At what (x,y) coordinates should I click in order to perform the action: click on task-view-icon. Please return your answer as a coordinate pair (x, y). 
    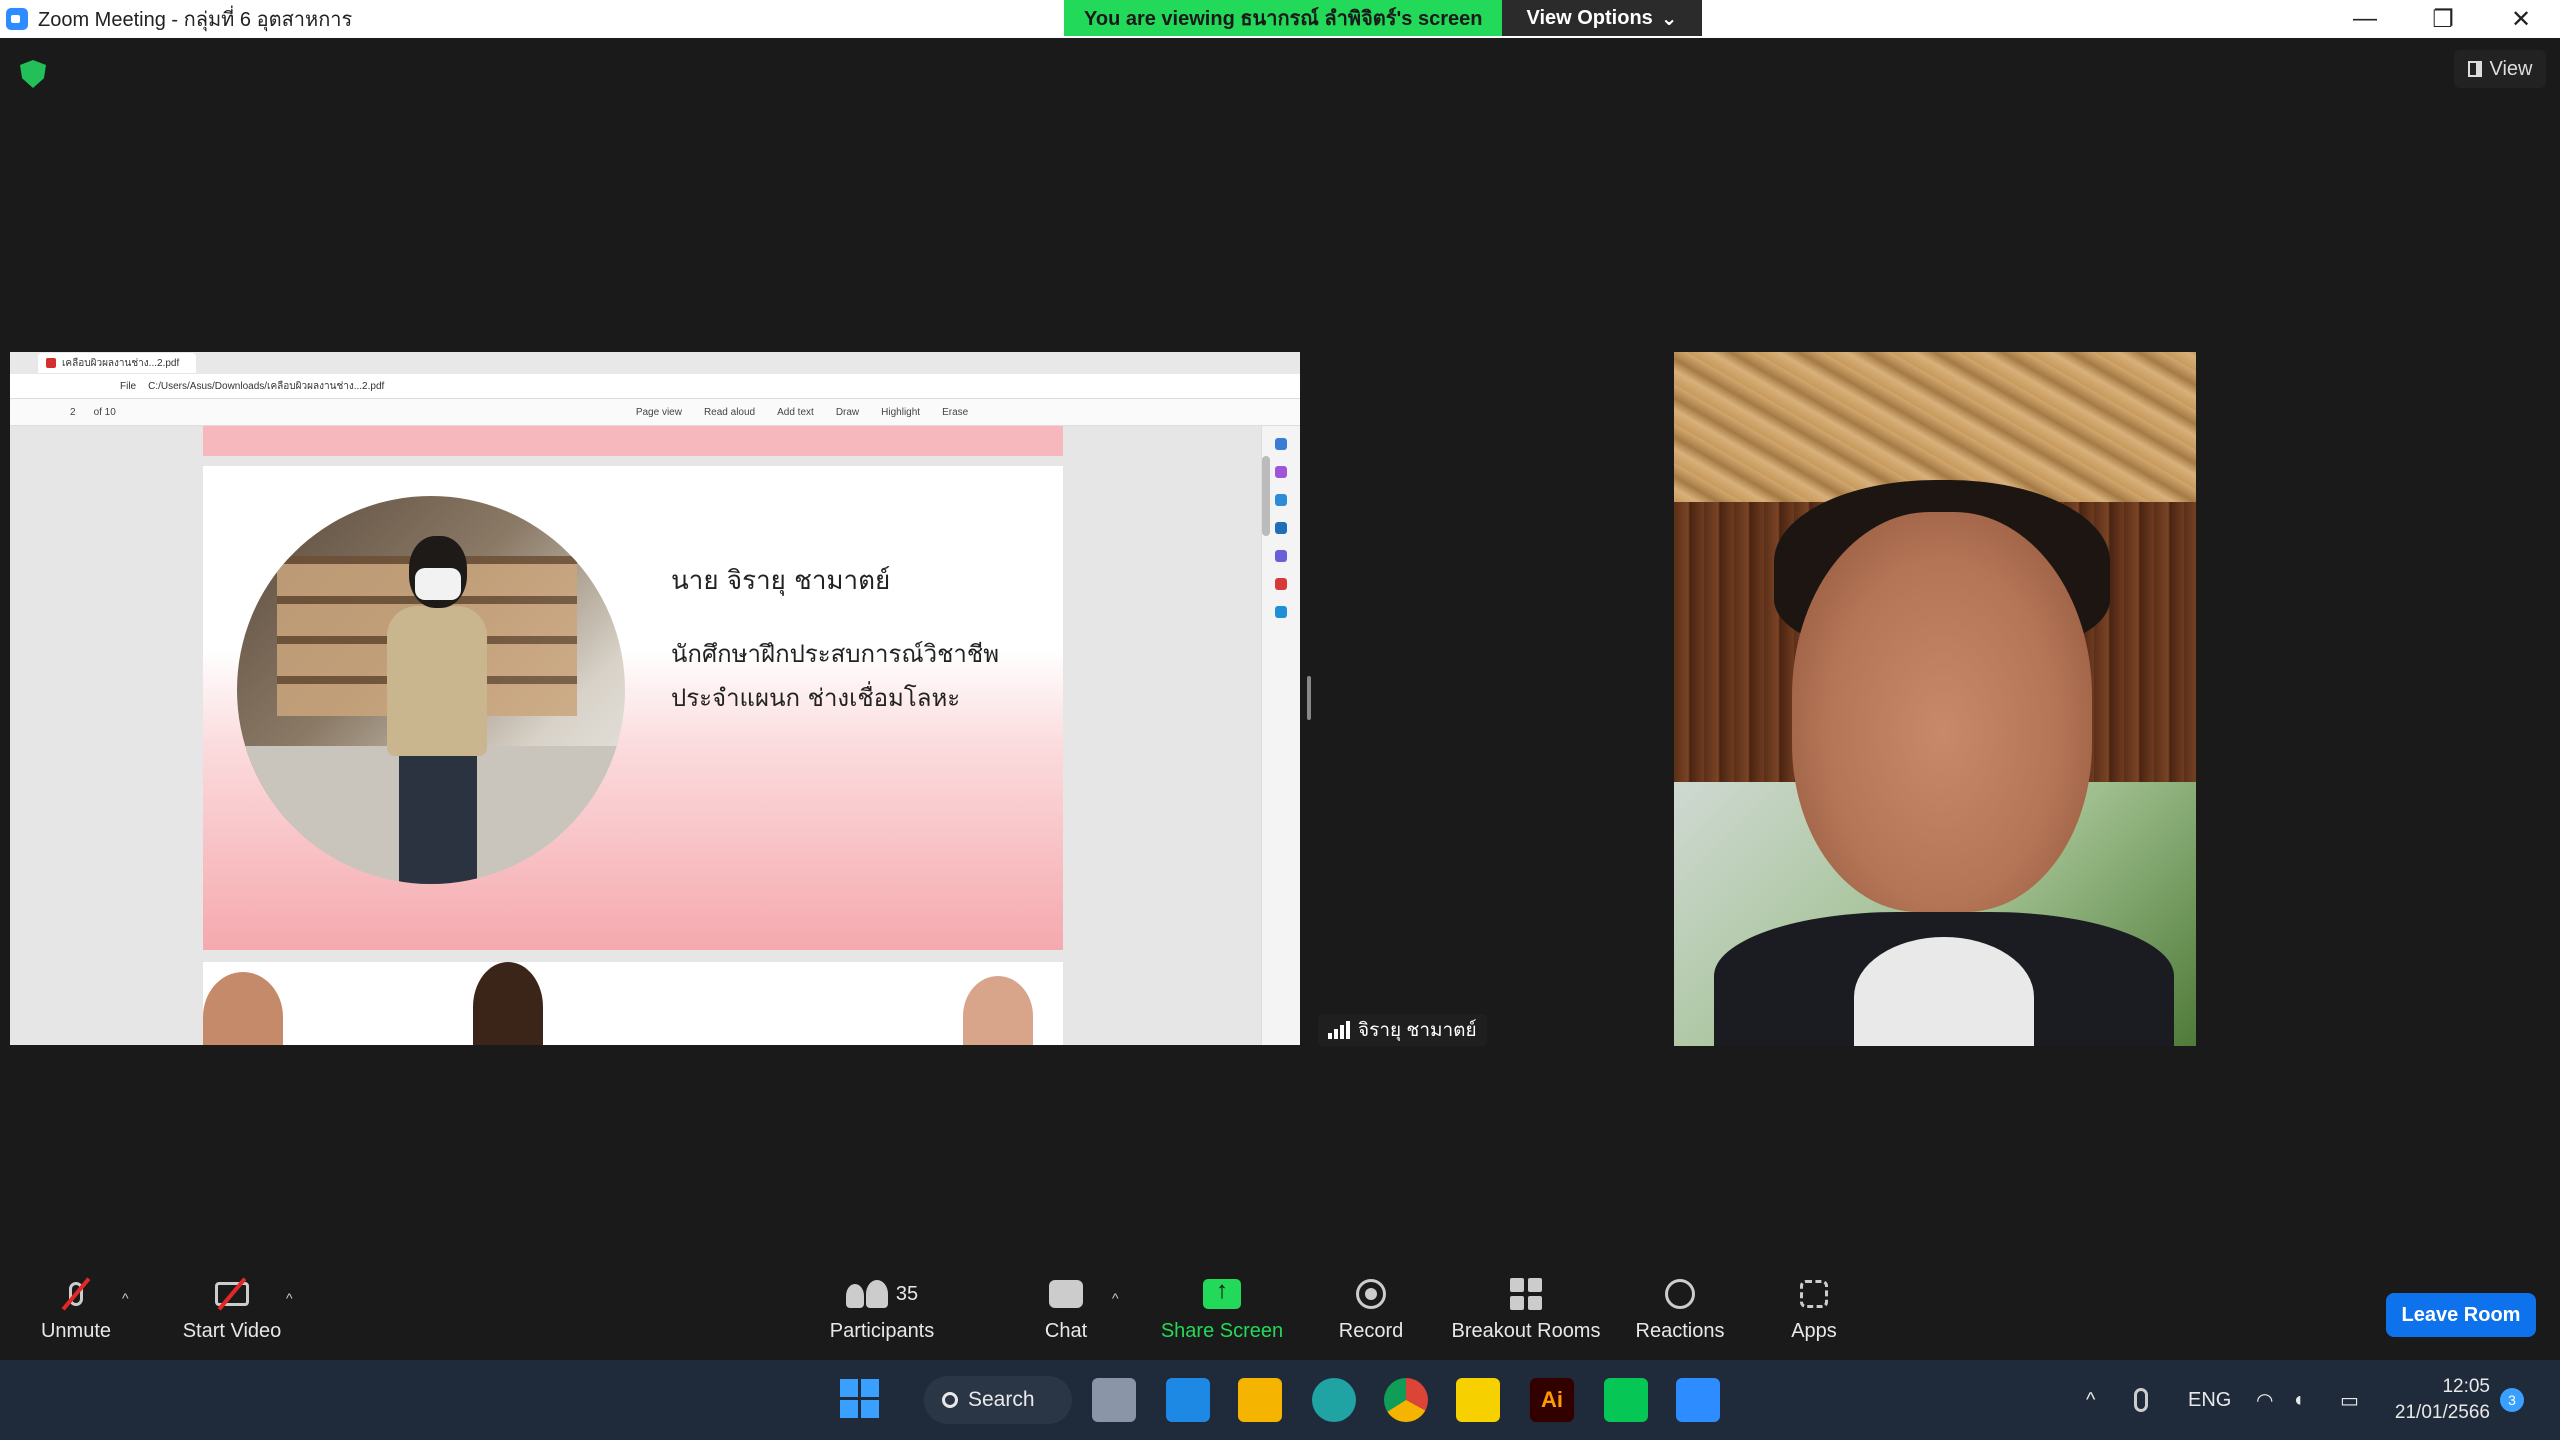
    Looking at the image, I should click on (1114, 1400).